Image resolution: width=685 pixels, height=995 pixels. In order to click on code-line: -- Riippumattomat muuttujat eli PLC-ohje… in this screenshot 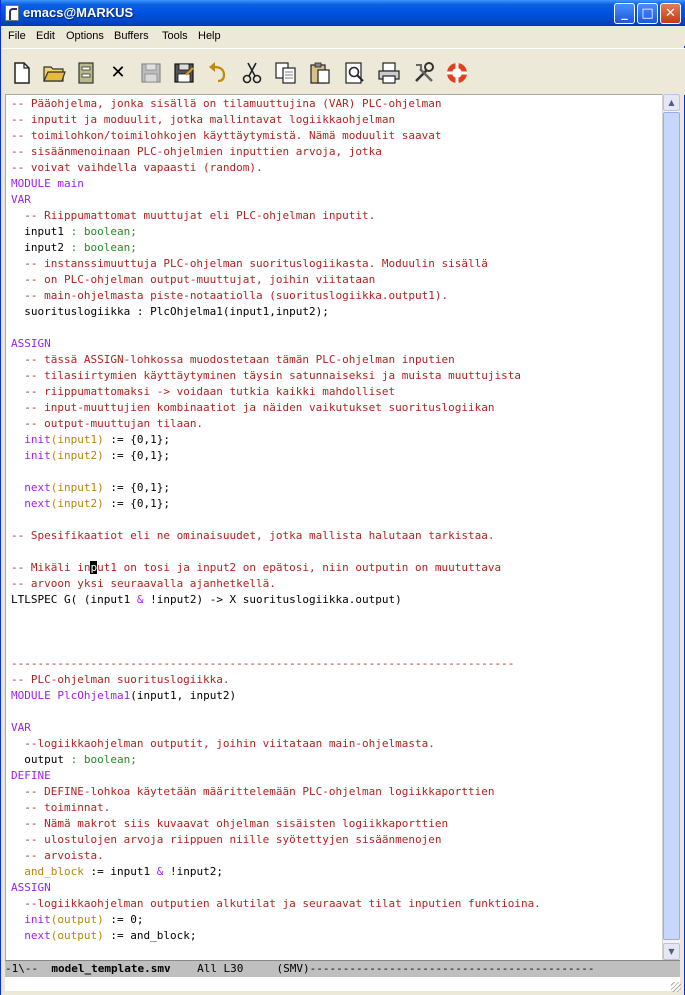, I will do `click(193, 216)`.